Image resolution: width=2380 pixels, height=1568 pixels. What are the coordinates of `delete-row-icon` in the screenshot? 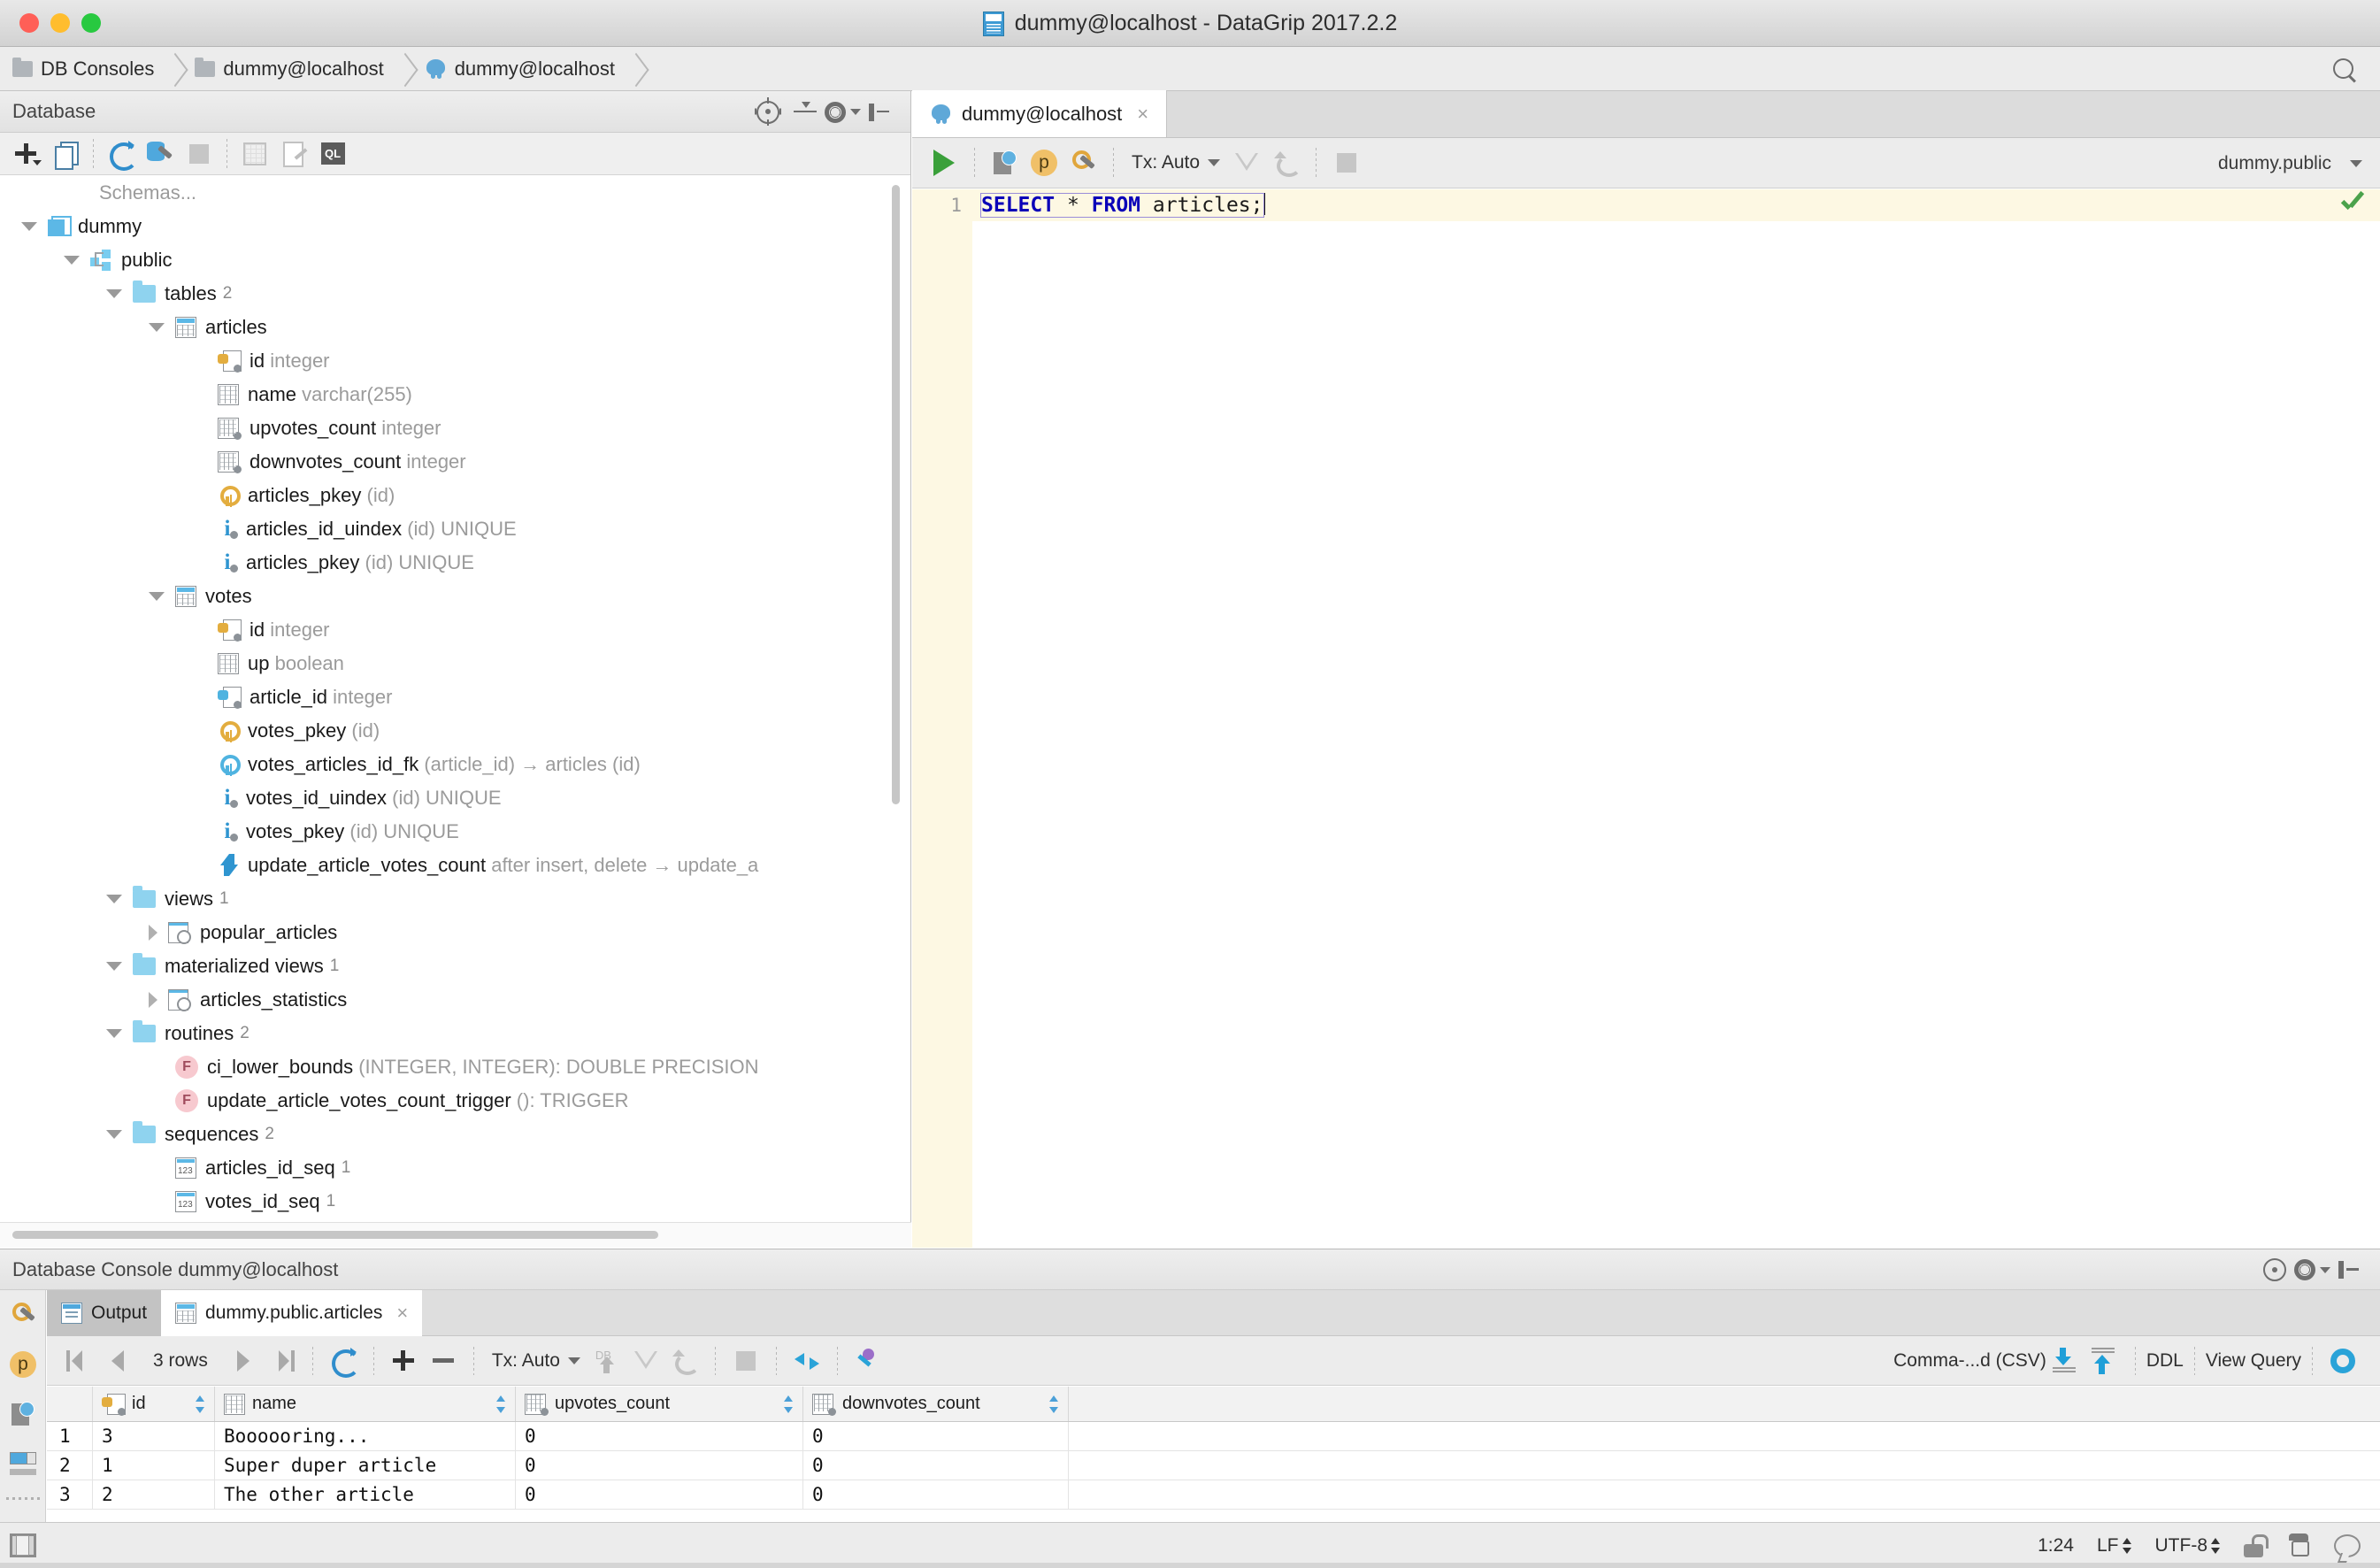 It's located at (443, 1360).